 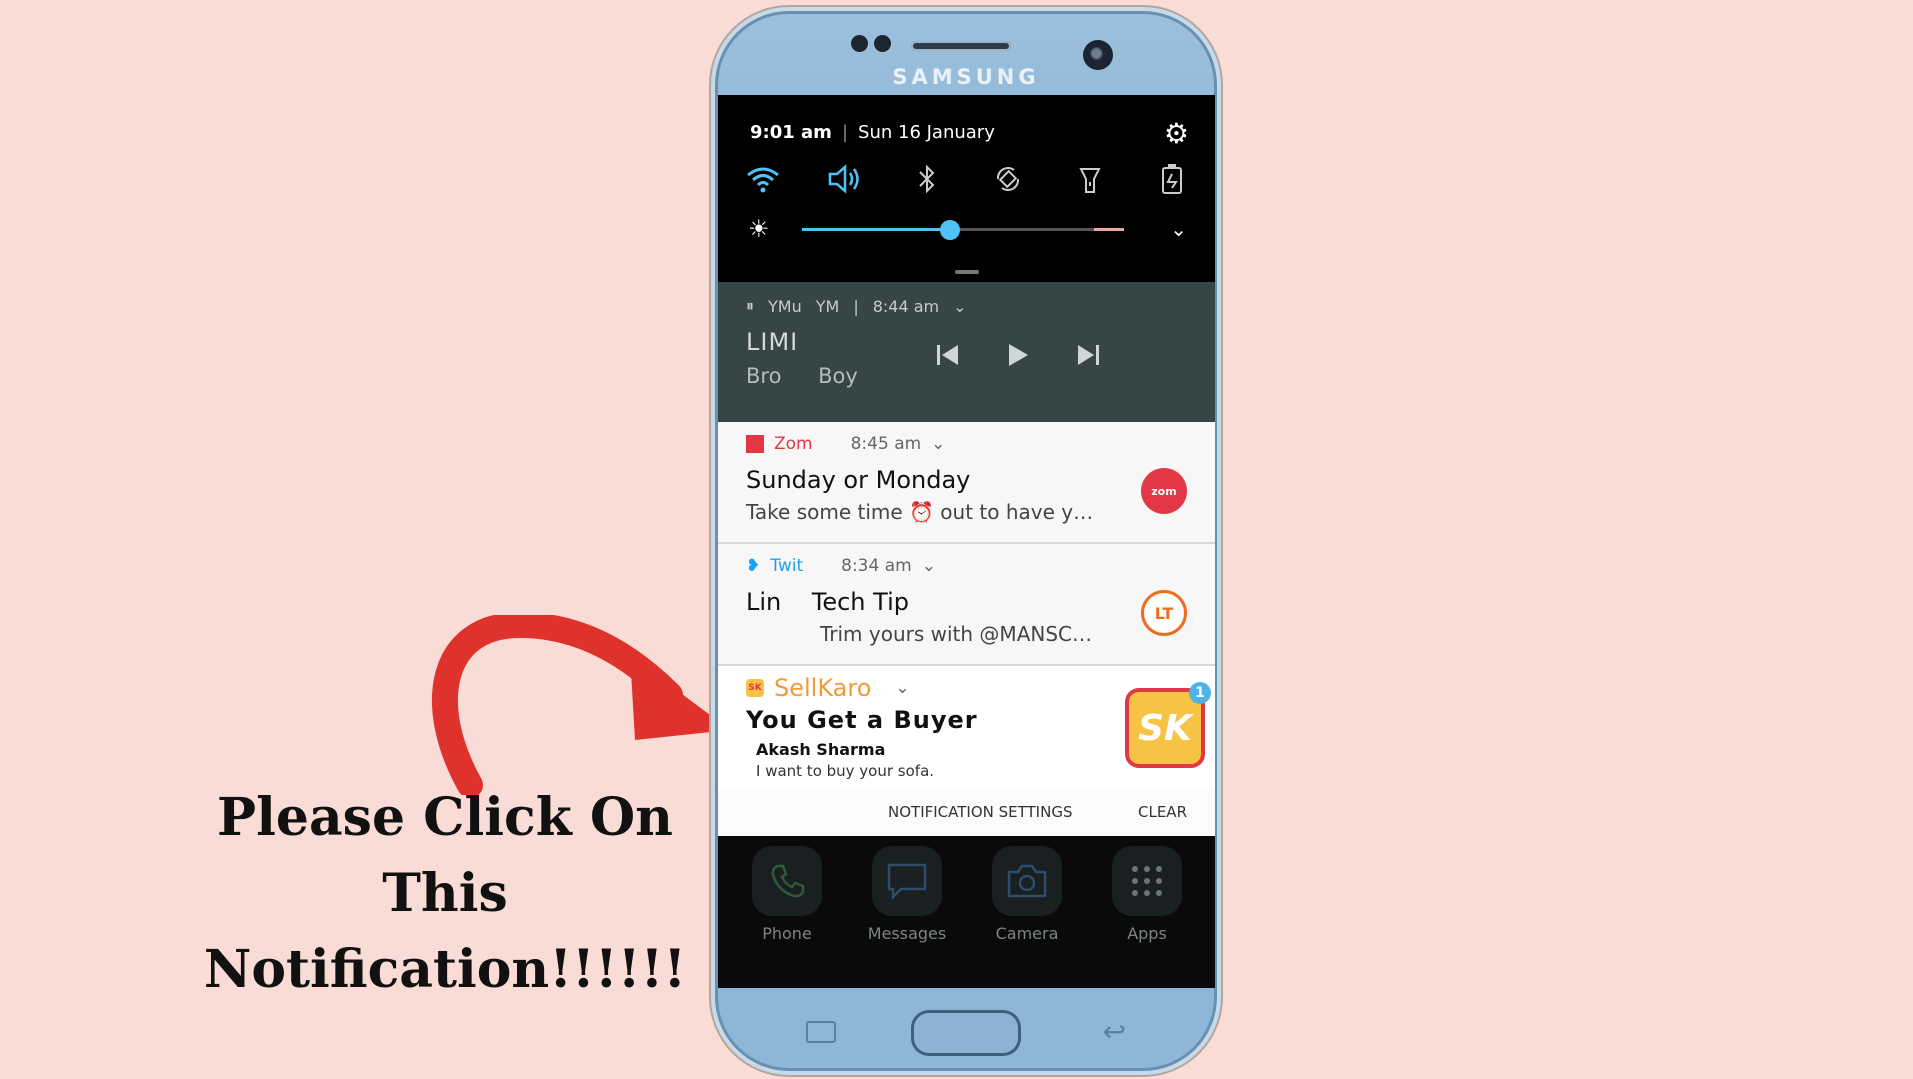 I want to click on notification-header: ❥ Twit 8:34 am ⌄, so click(x=841, y=566).